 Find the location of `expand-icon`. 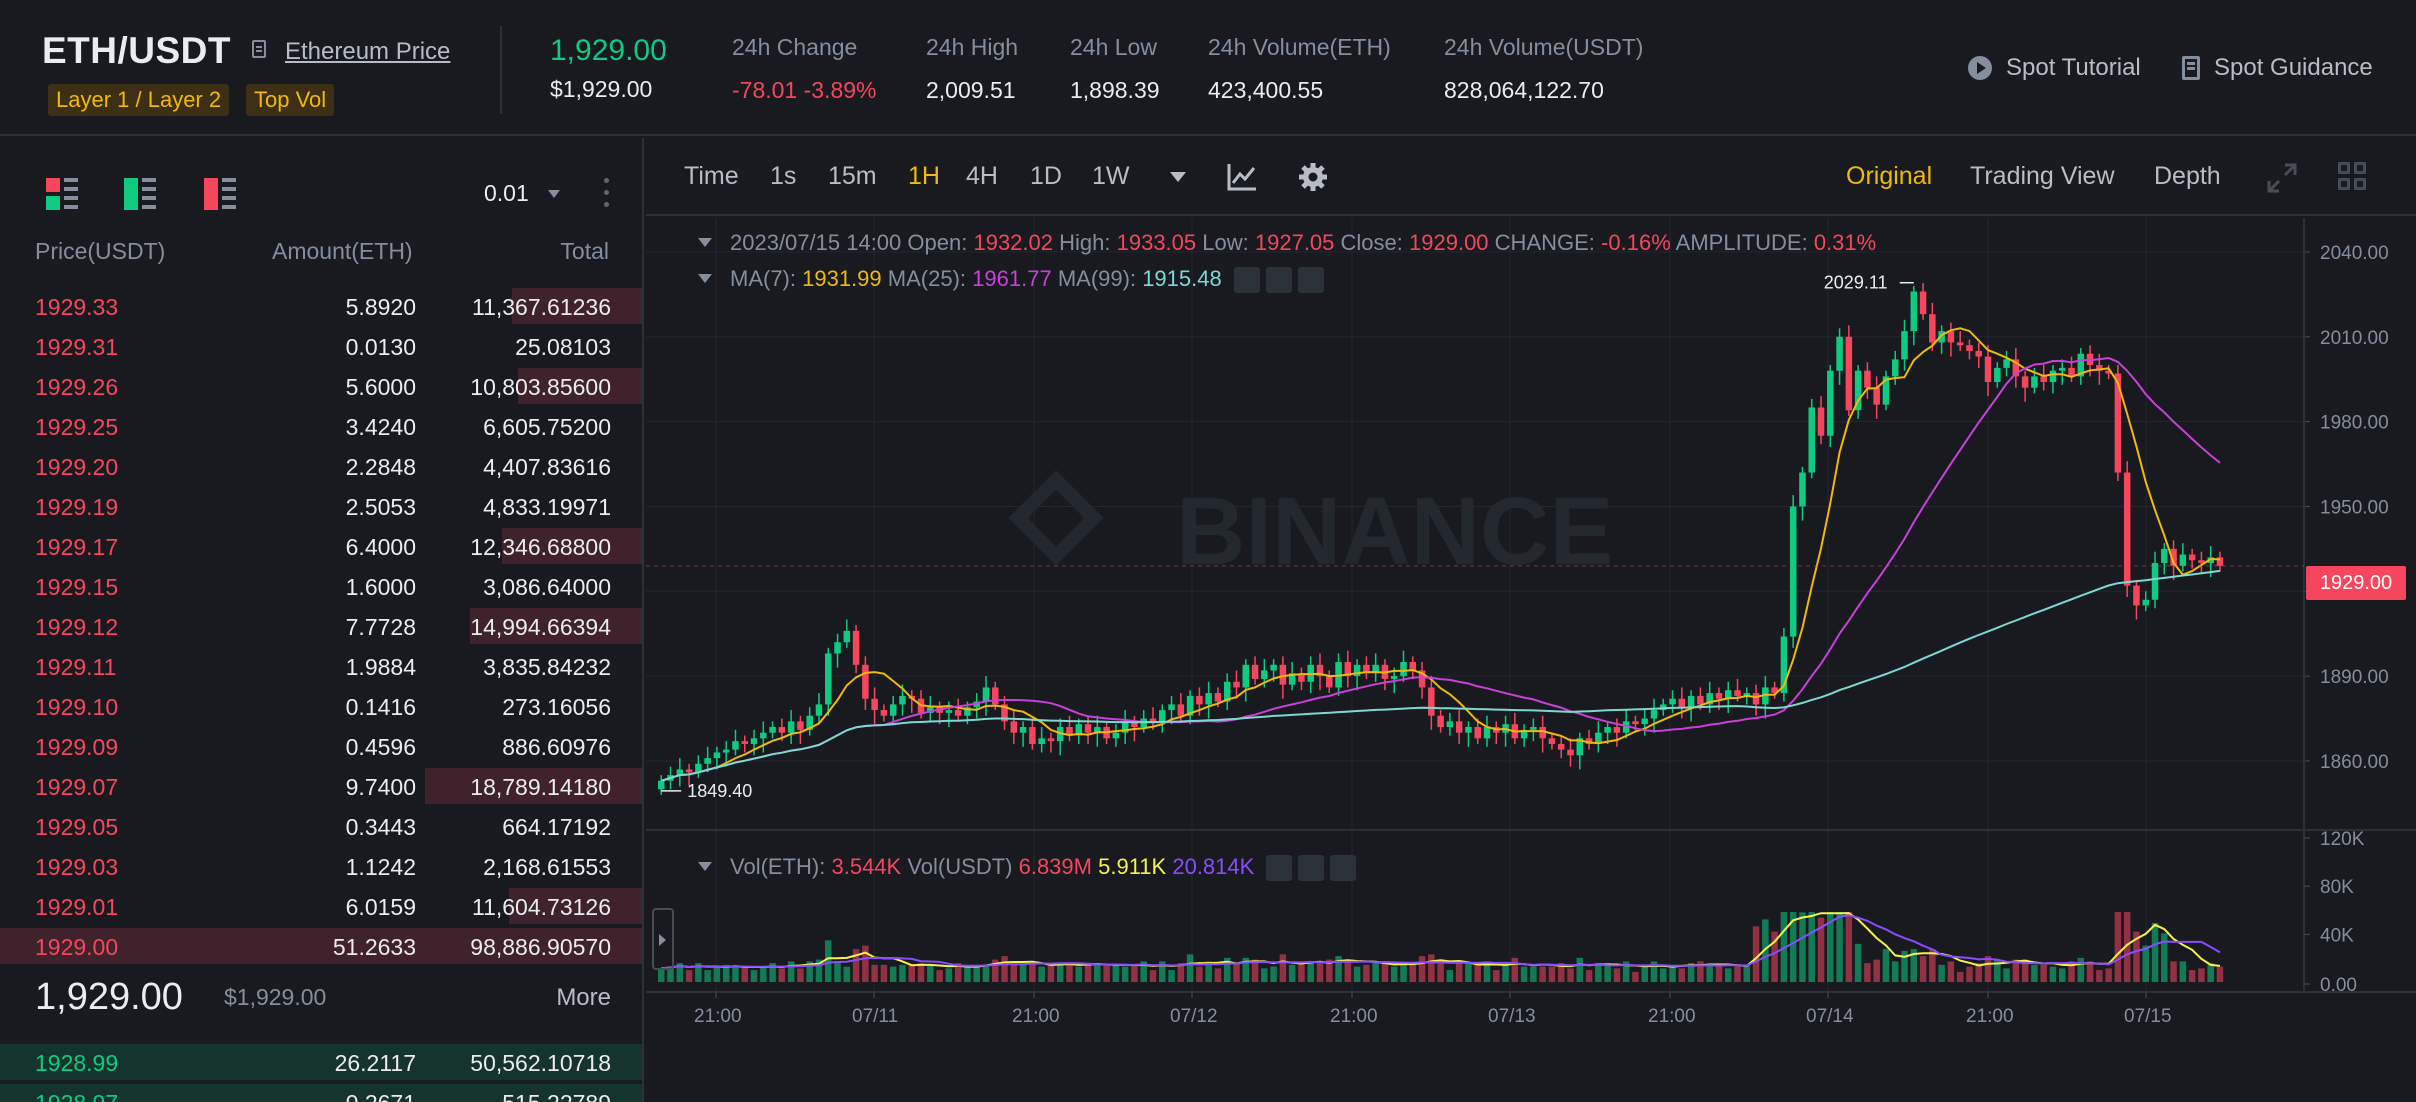

expand-icon is located at coordinates (2282, 178).